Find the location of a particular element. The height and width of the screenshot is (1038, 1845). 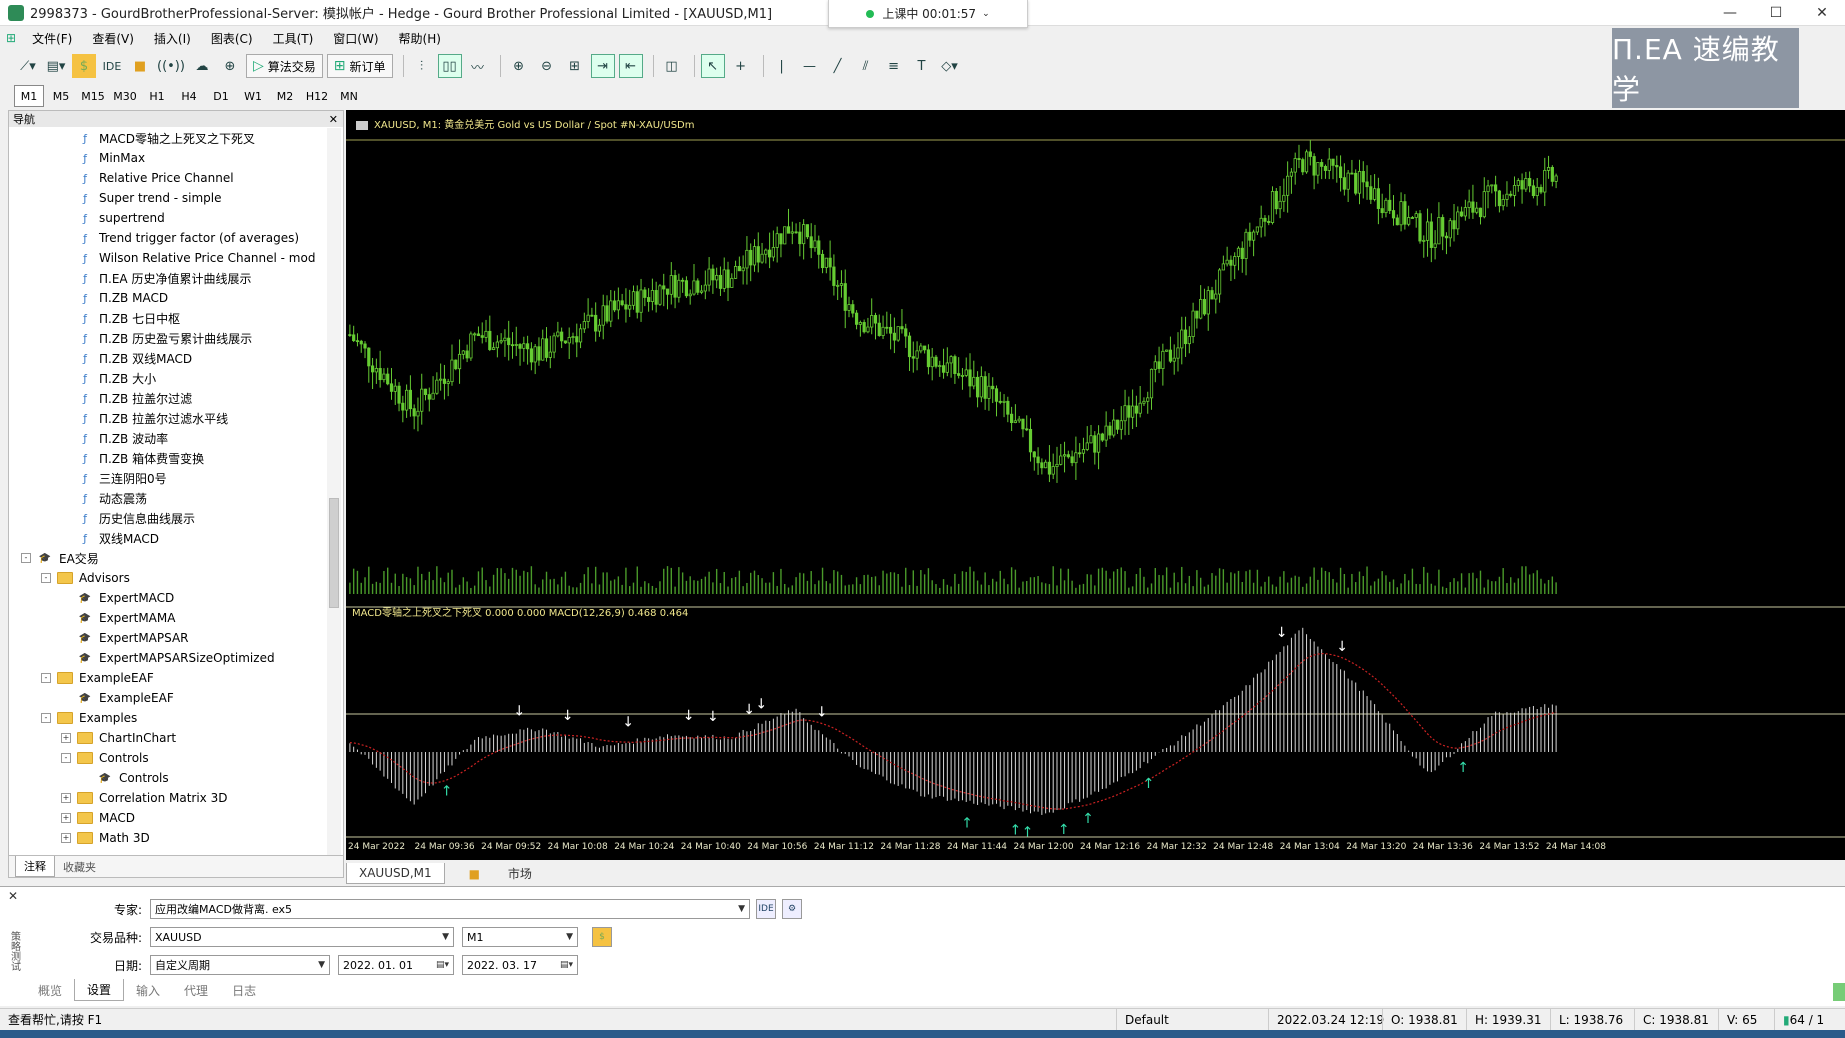

trendline-icon: ╱ is located at coordinates (838, 66).